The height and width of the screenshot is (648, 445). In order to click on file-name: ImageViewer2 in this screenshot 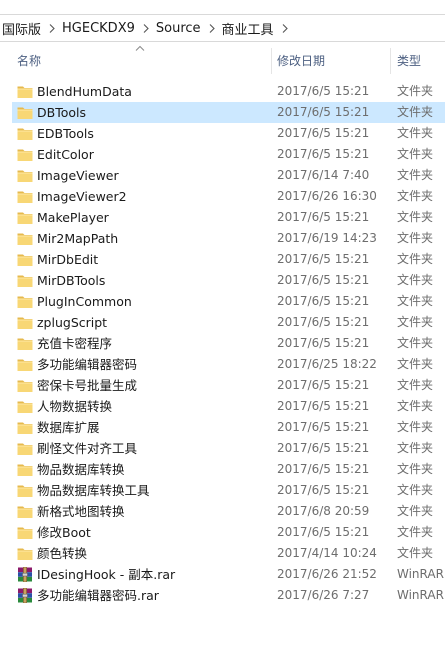, I will do `click(82, 196)`.